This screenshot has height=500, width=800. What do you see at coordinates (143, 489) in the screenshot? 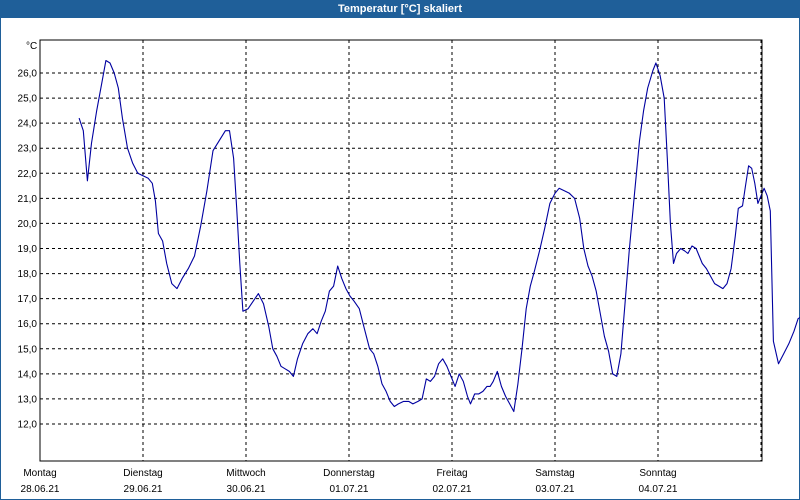
I see `x-date-label: 29.06.21` at bounding box center [143, 489].